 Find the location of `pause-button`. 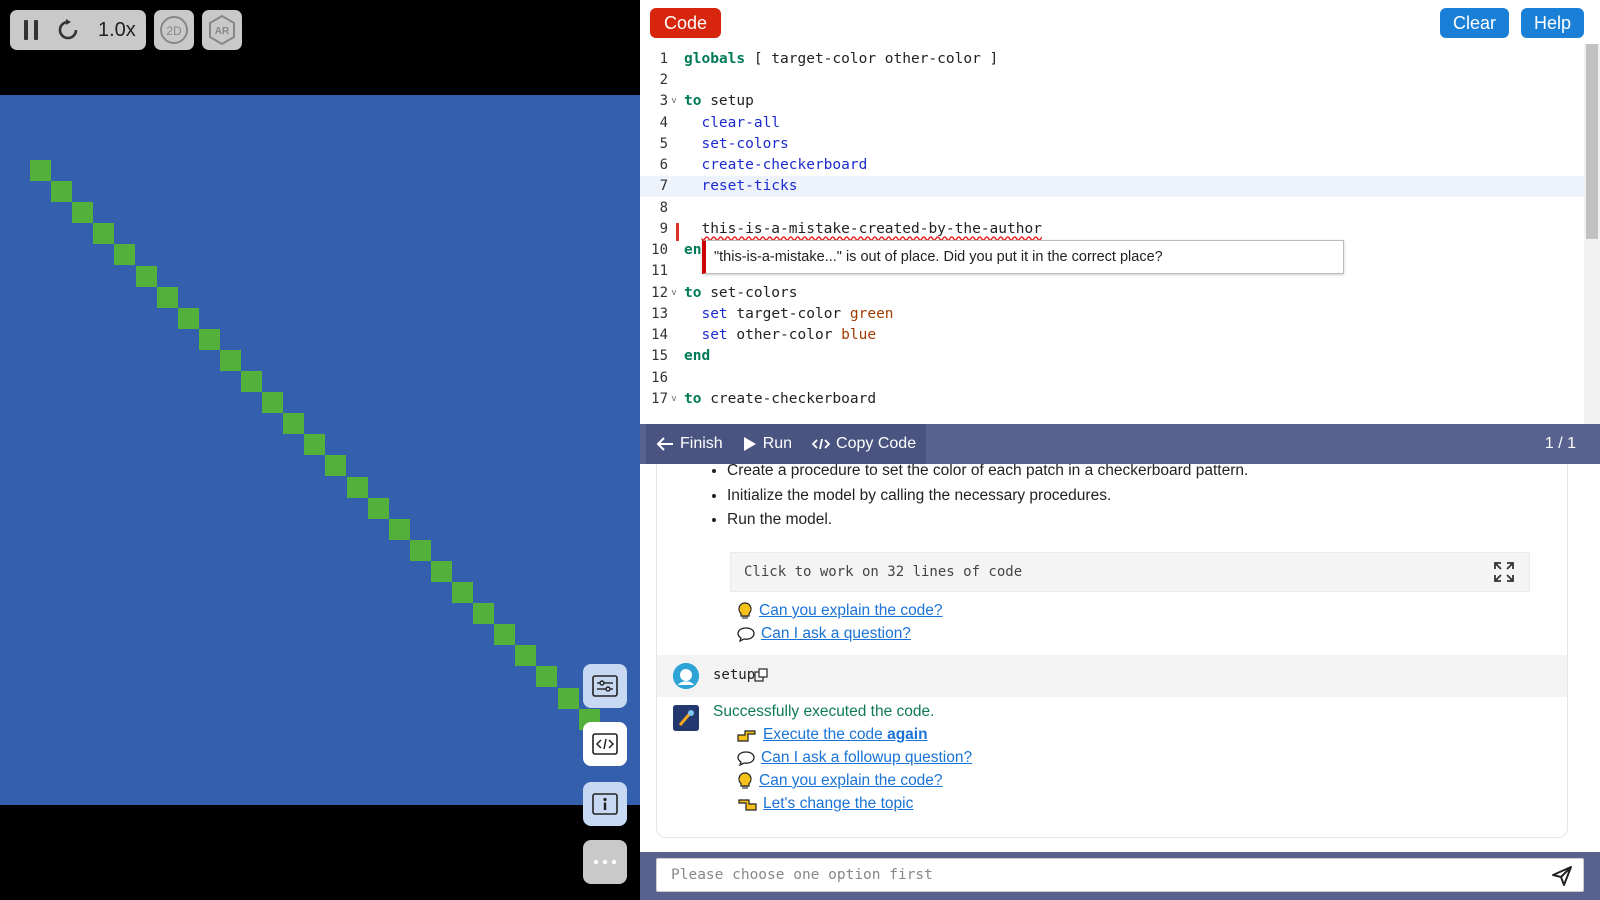

pause-button is located at coordinates (31, 30).